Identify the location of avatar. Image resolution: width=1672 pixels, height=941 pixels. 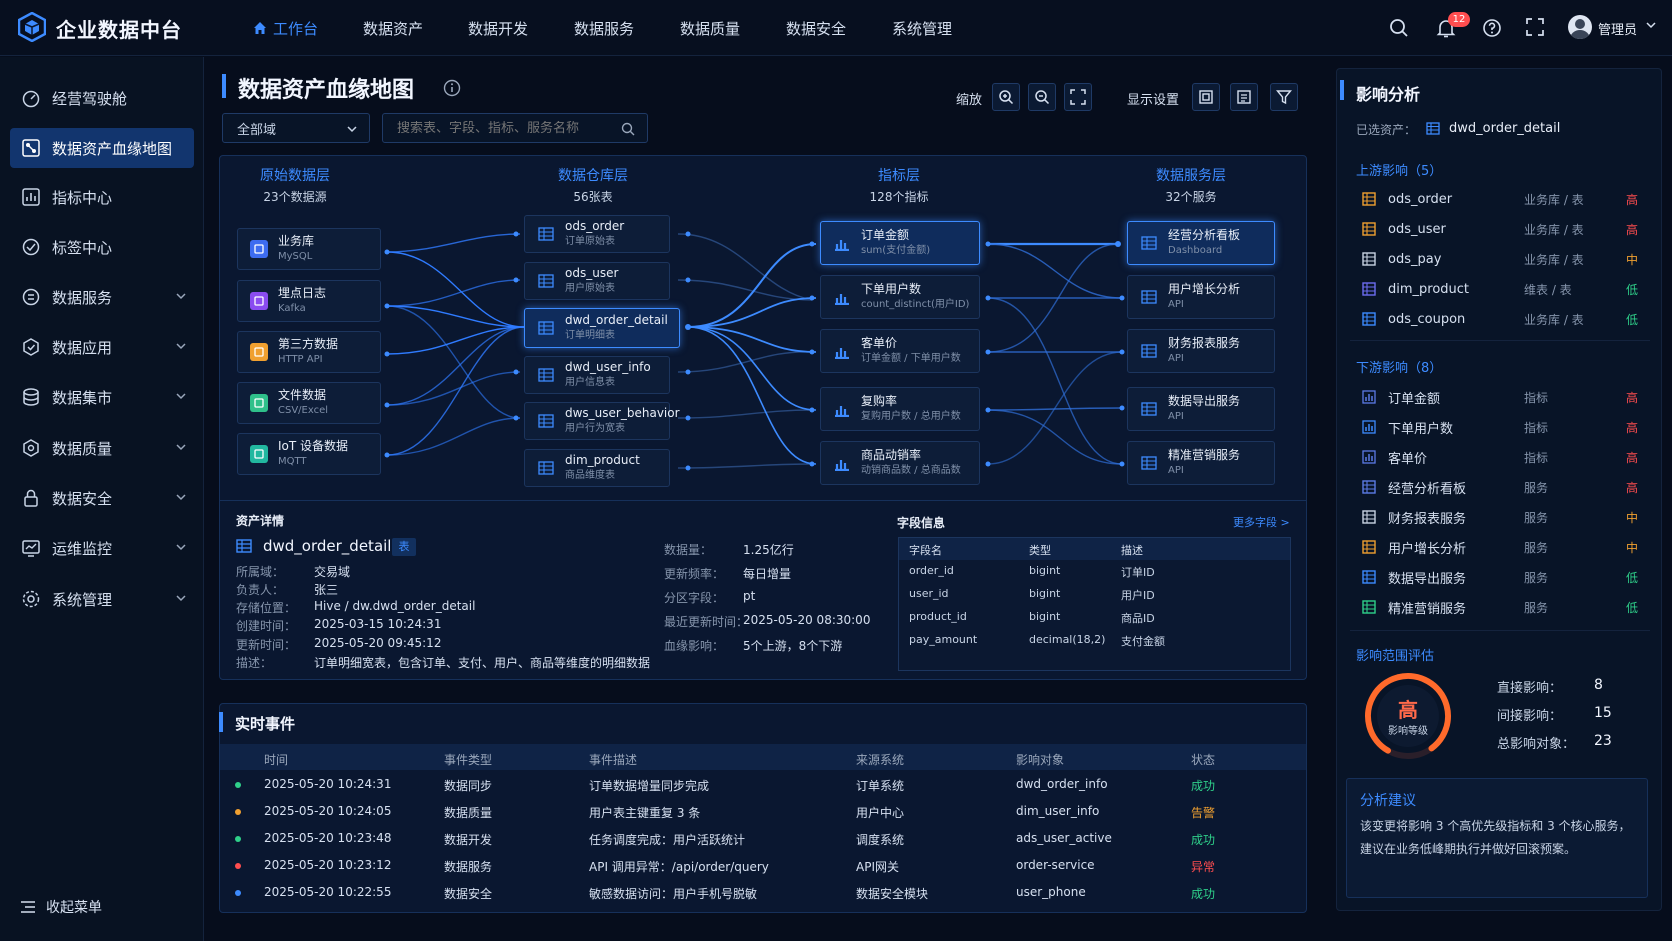
(1580, 27).